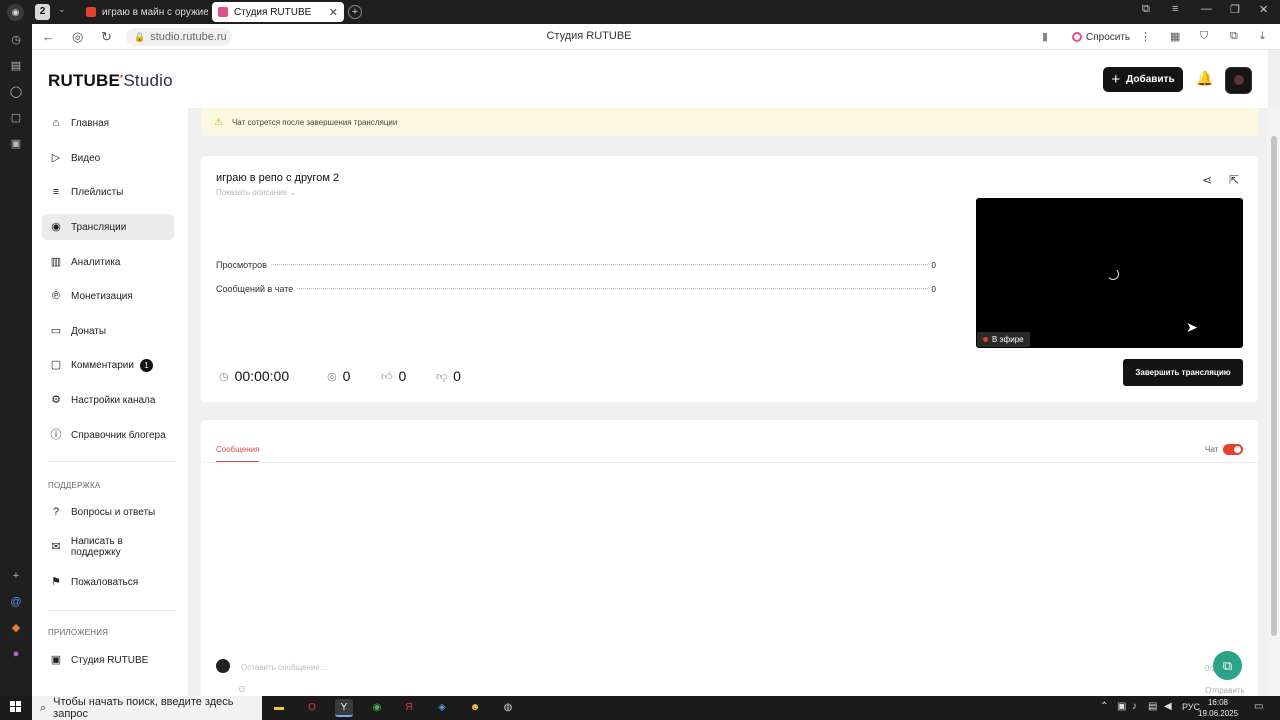  What do you see at coordinates (355, 12) in the screenshot?
I see `new-tab-icon: +` at bounding box center [355, 12].